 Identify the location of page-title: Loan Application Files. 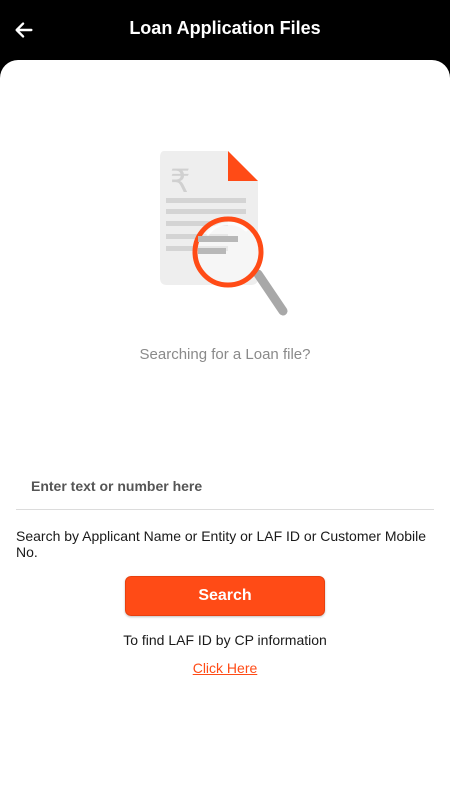
(225, 28).